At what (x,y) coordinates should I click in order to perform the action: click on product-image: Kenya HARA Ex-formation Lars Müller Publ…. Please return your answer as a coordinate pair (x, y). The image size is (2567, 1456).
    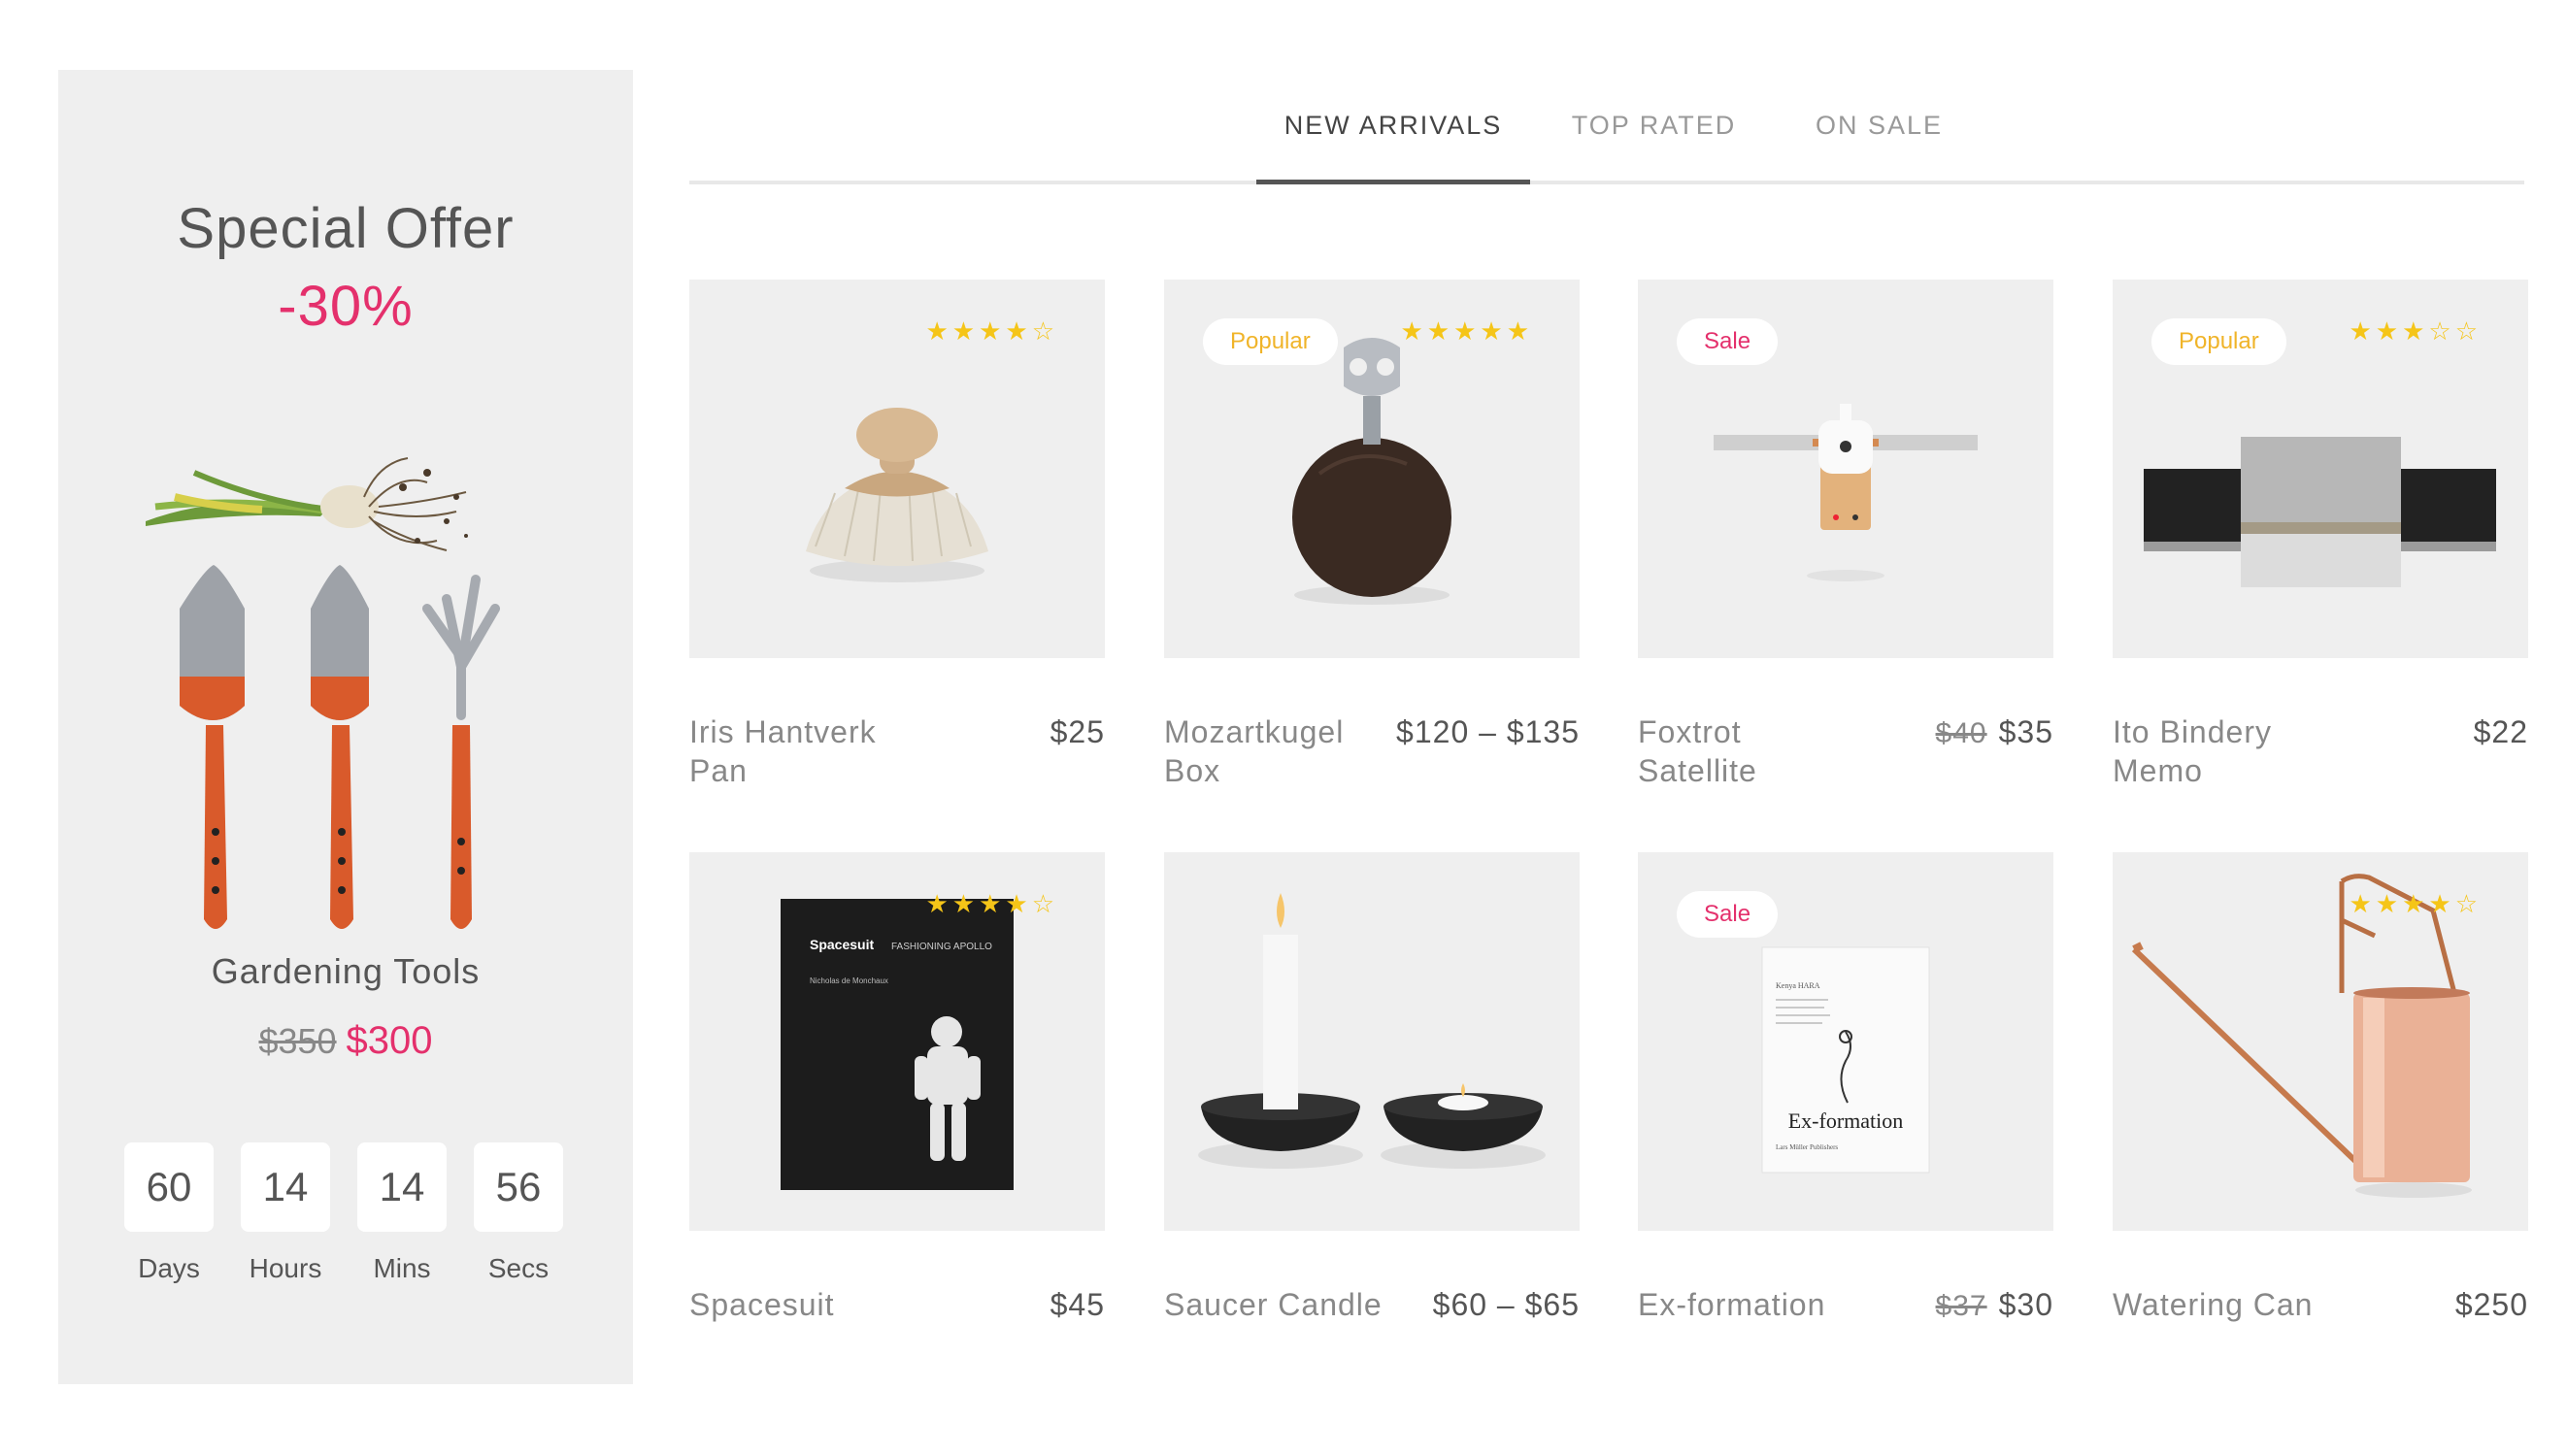
    Looking at the image, I should click on (1845, 1041).